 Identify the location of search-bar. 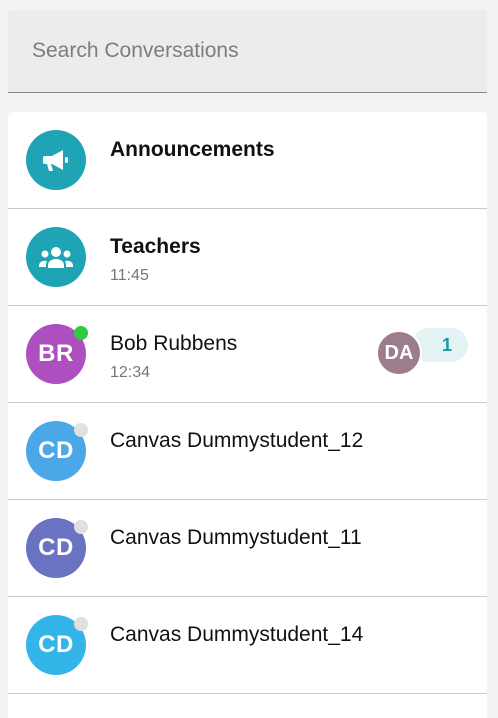
(247, 51).